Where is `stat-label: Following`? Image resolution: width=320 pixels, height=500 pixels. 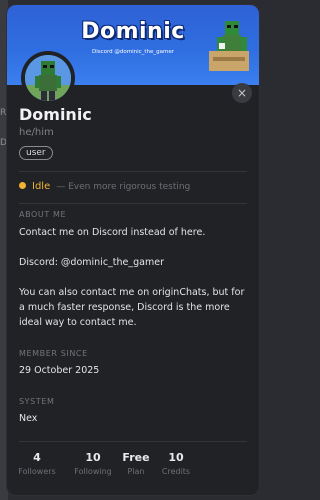 stat-label: Following is located at coordinates (93, 471).